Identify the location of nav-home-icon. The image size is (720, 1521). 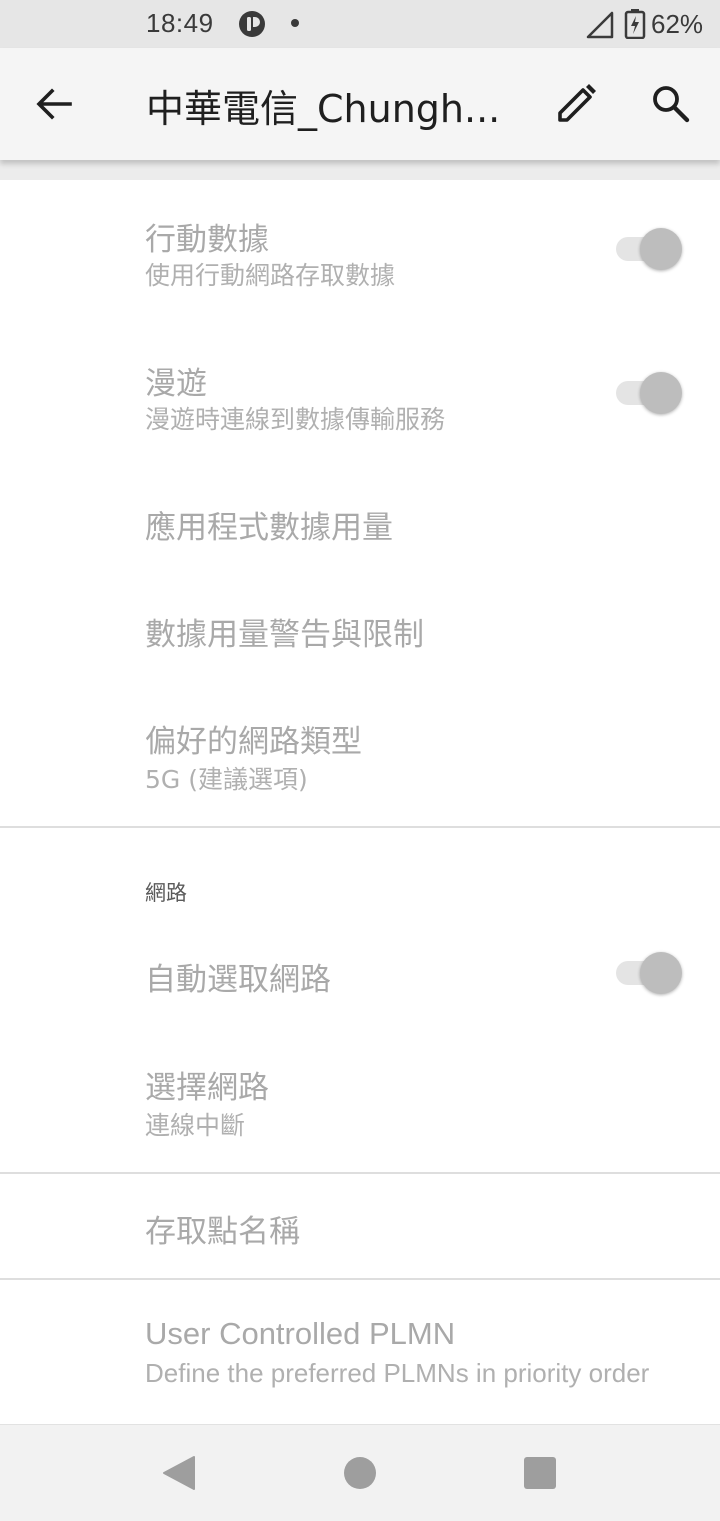
(360, 1473).